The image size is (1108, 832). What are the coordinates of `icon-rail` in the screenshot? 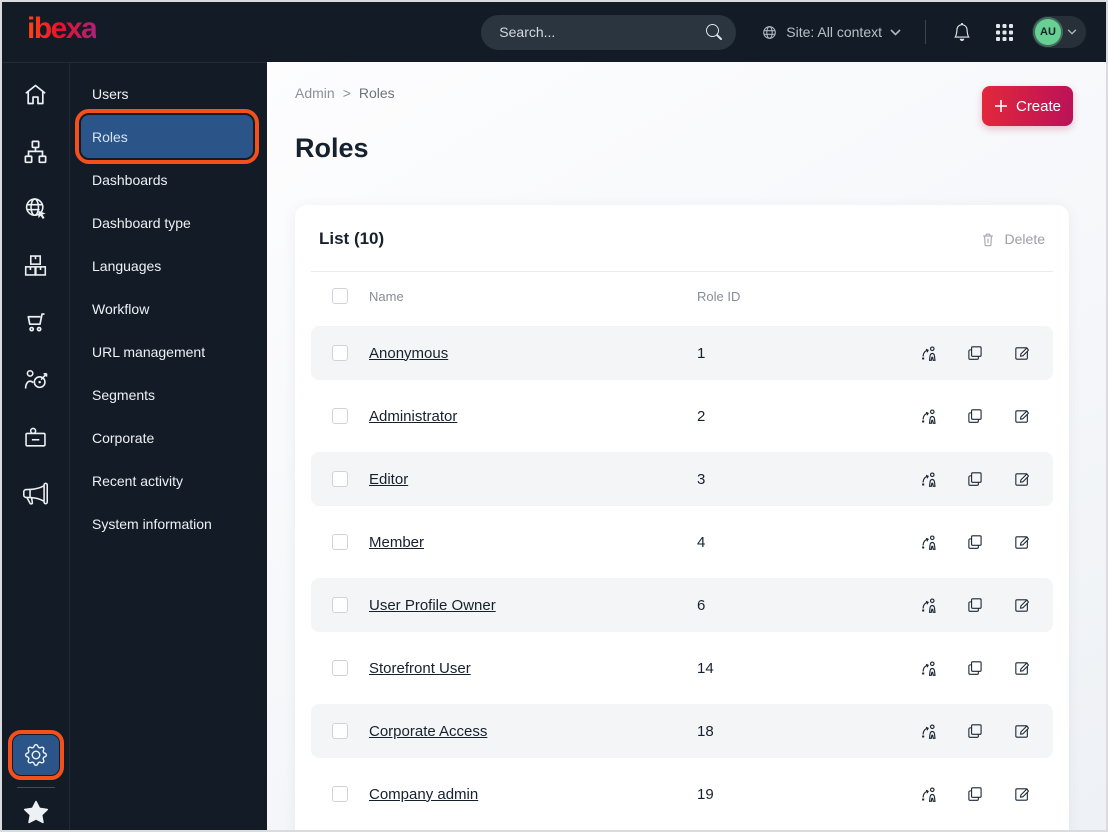 It's located at (35, 446).